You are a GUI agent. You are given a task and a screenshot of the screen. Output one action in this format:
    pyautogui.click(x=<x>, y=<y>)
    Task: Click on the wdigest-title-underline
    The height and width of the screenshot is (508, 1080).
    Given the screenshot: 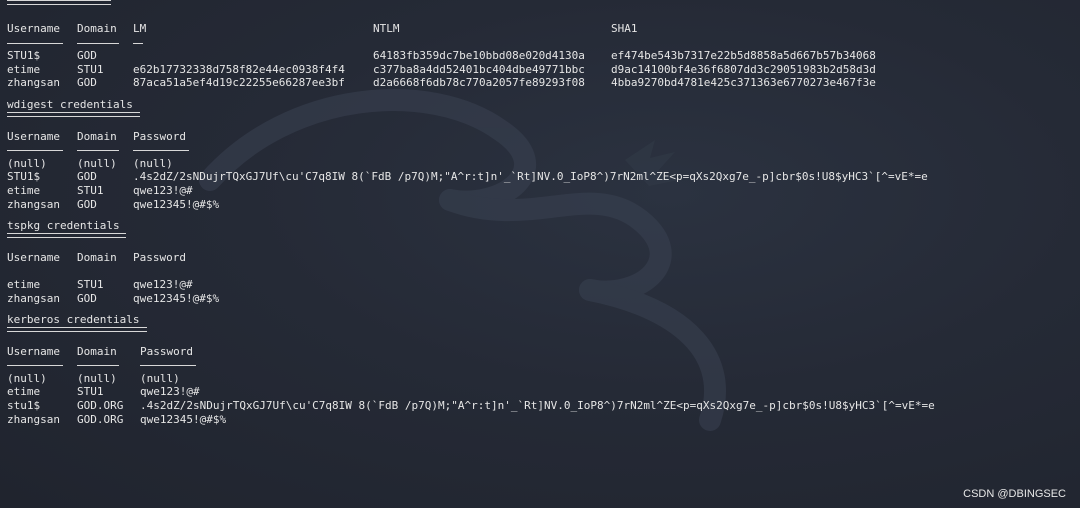 What is the action you would take?
    pyautogui.click(x=73, y=114)
    